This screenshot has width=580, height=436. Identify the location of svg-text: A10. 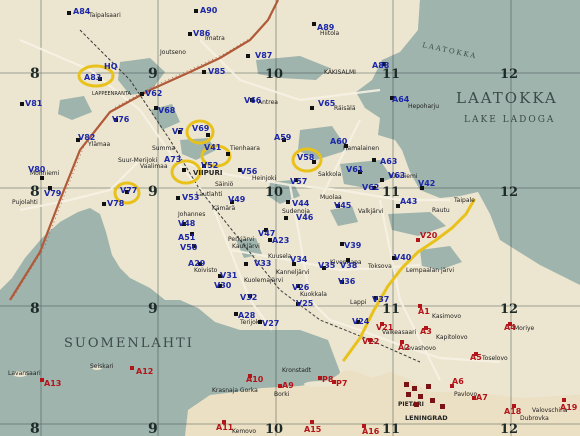
(255, 379).